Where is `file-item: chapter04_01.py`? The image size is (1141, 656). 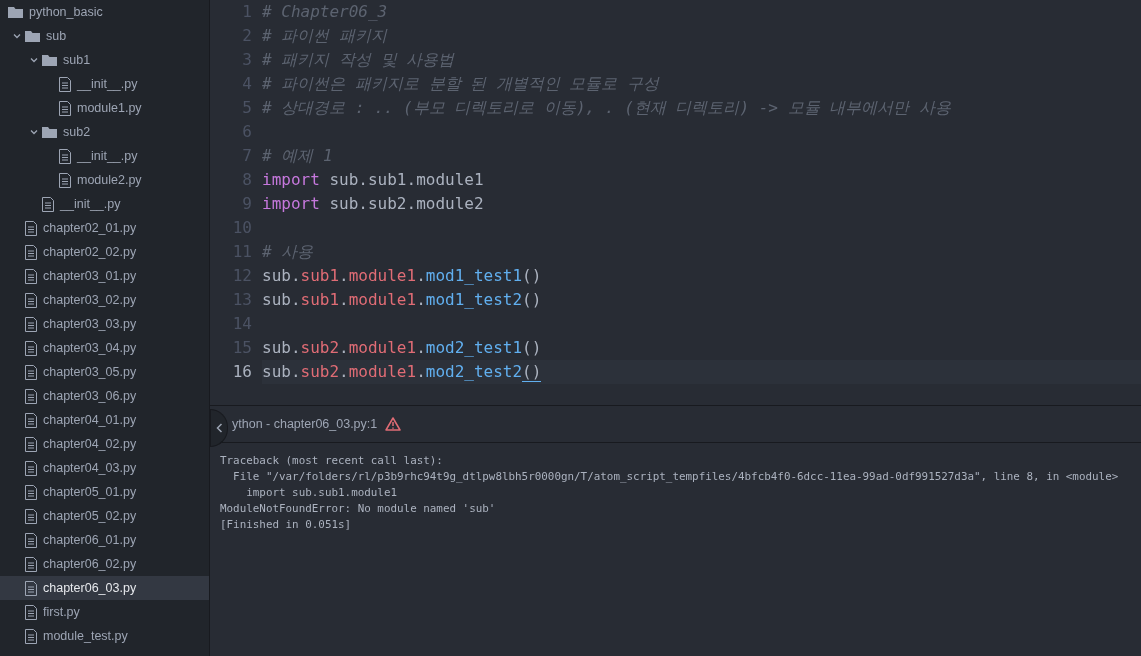
file-item: chapter04_01.py is located at coordinates (104, 420).